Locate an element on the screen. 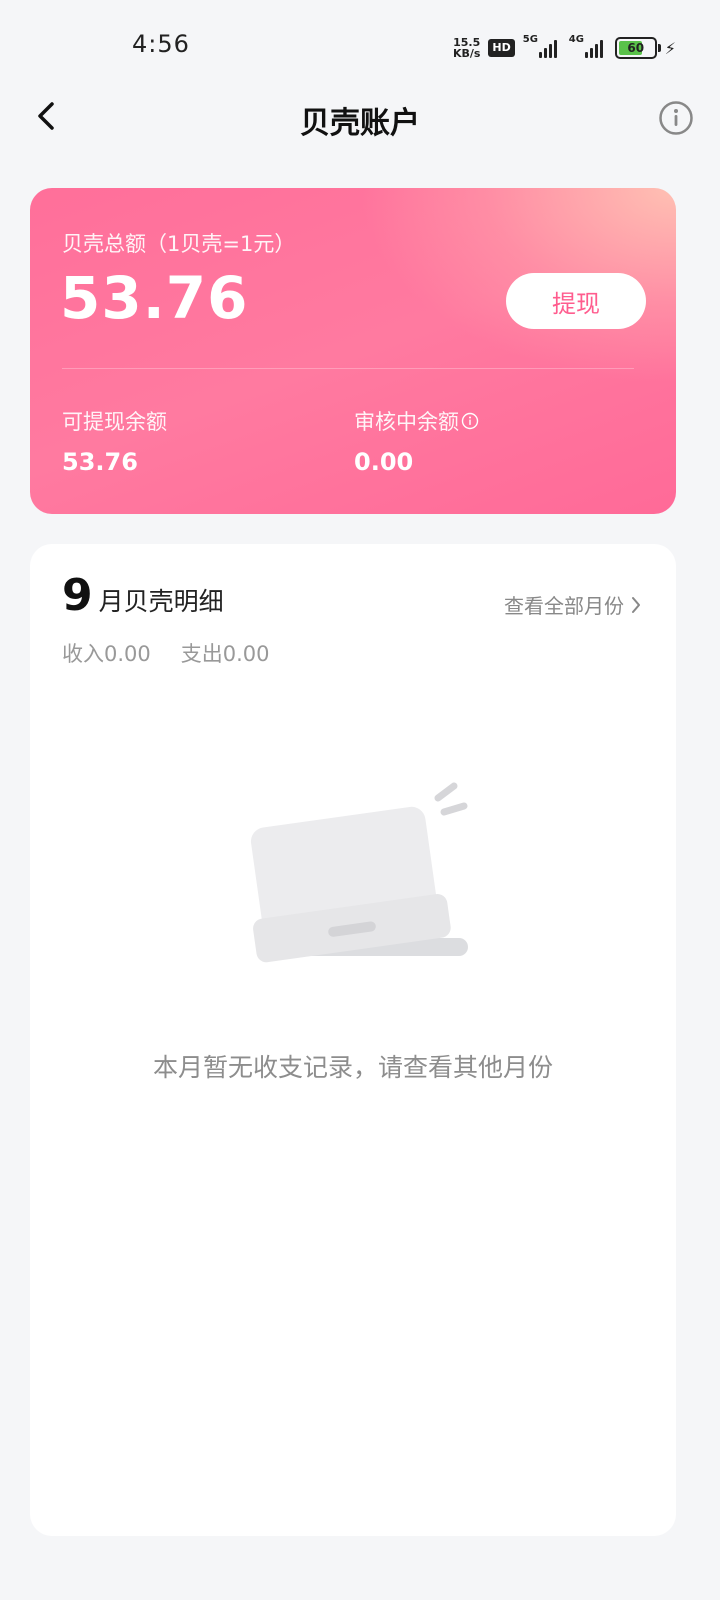 The width and height of the screenshot is (720, 1600). empty-state-message: 本月暂无收支记录，请查看其他月份 is located at coordinates (352, 1067).